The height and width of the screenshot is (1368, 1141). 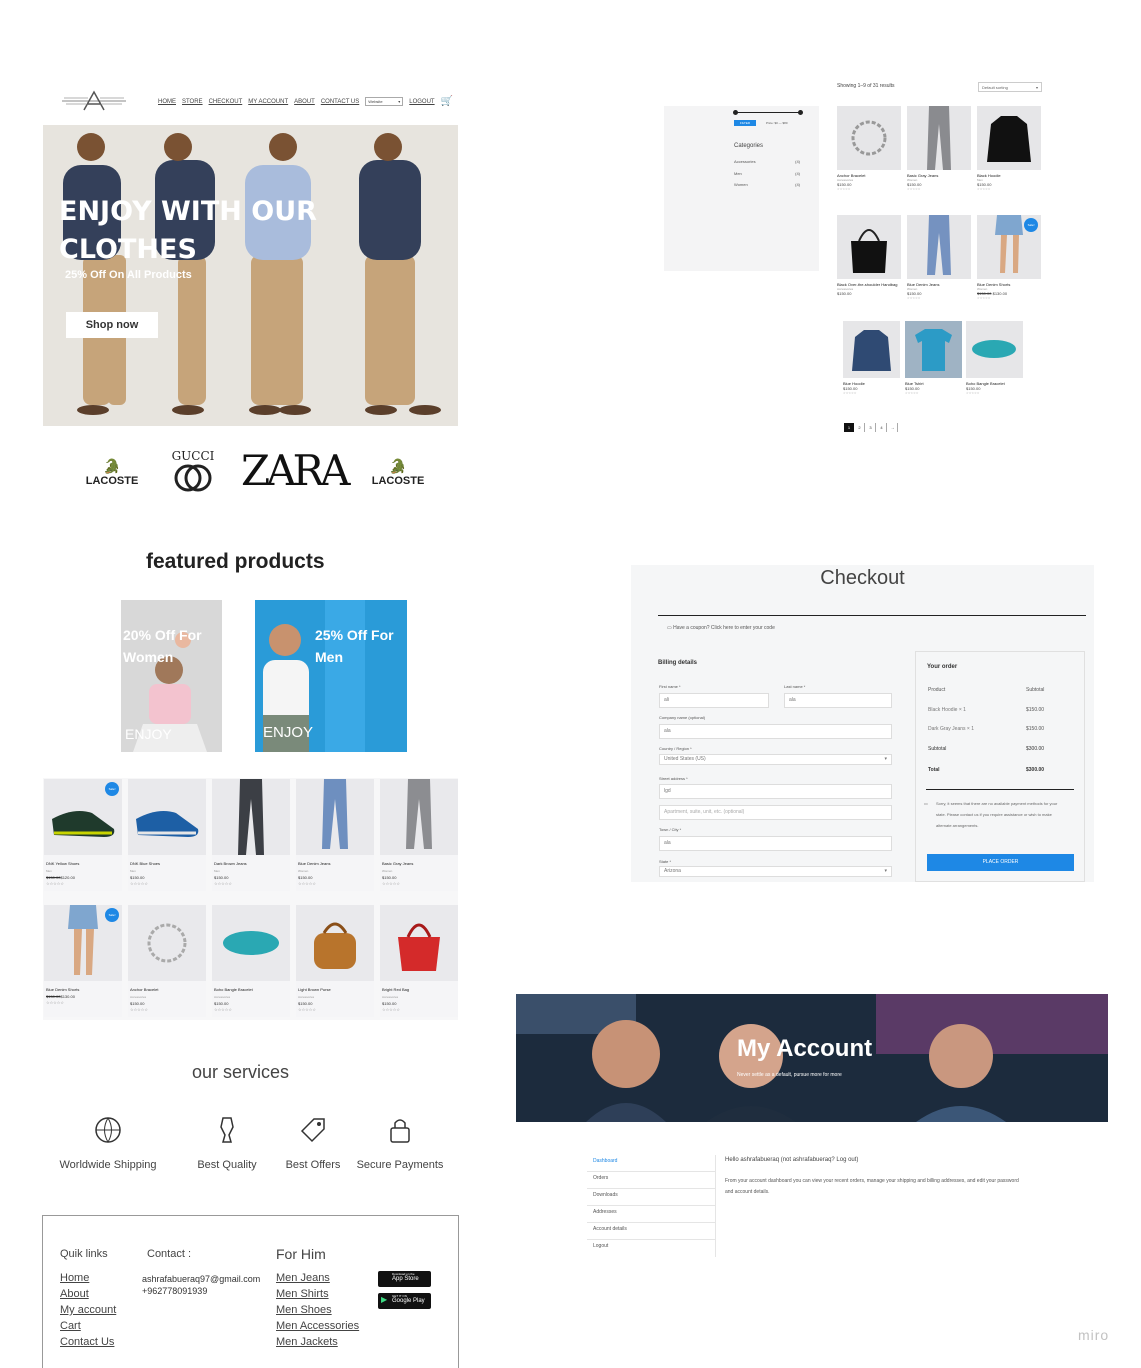 I want to click on footer-link-cart: Cart, so click(x=88, y=1326).